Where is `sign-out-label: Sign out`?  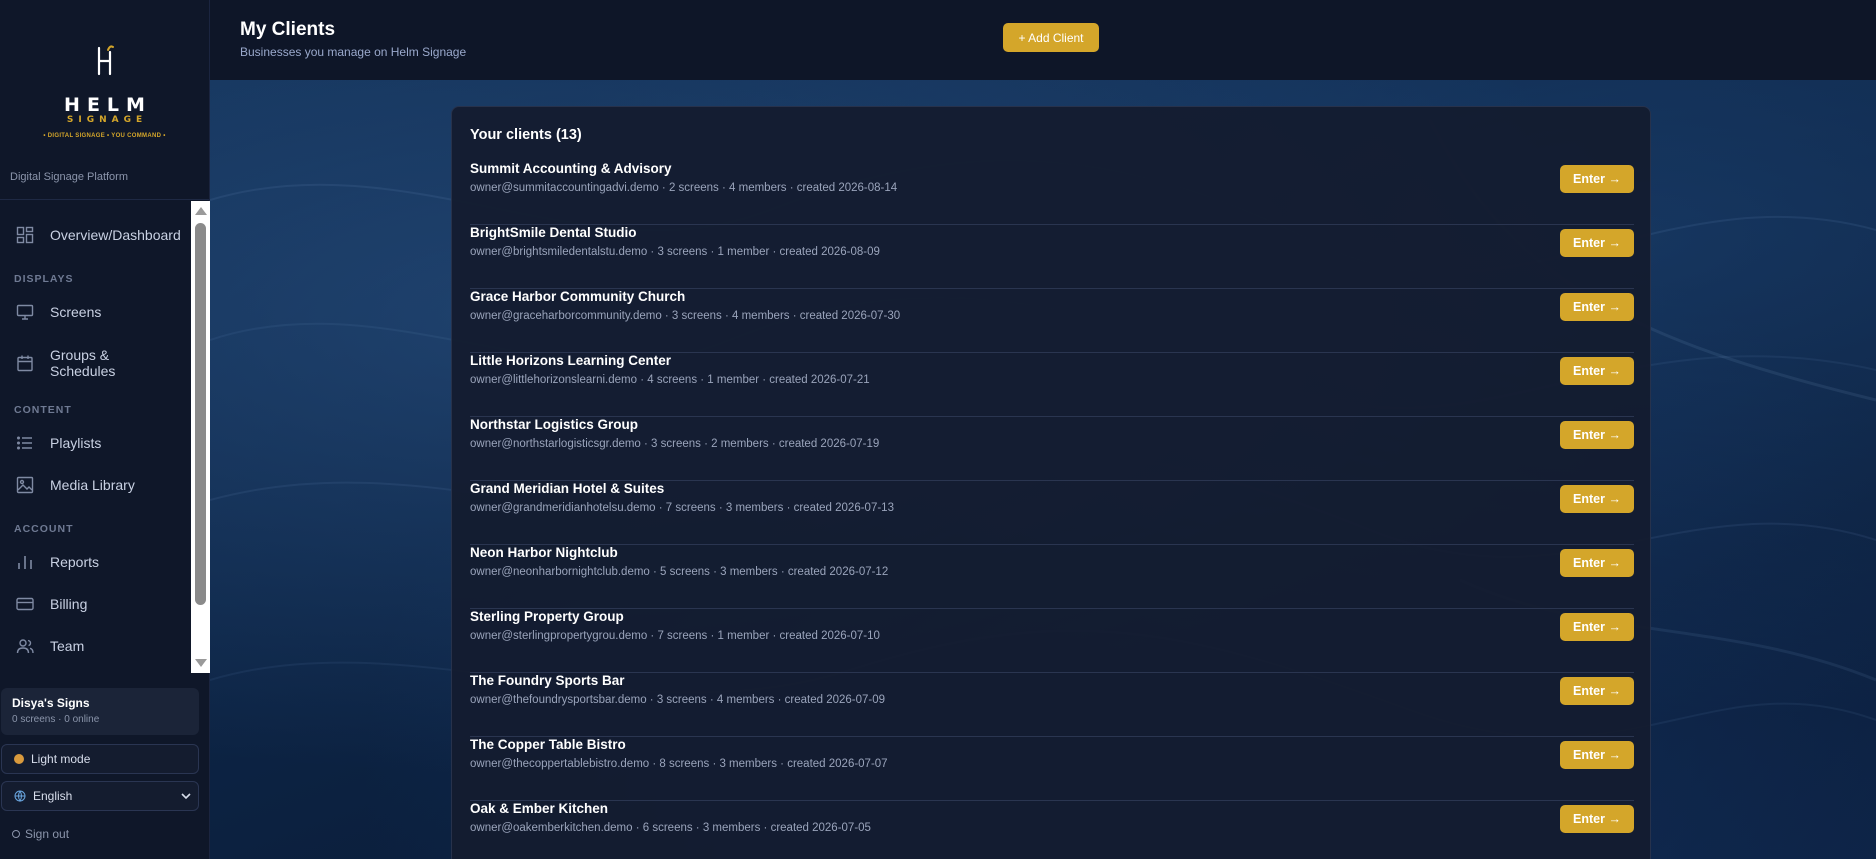 sign-out-label: Sign out is located at coordinates (47, 834).